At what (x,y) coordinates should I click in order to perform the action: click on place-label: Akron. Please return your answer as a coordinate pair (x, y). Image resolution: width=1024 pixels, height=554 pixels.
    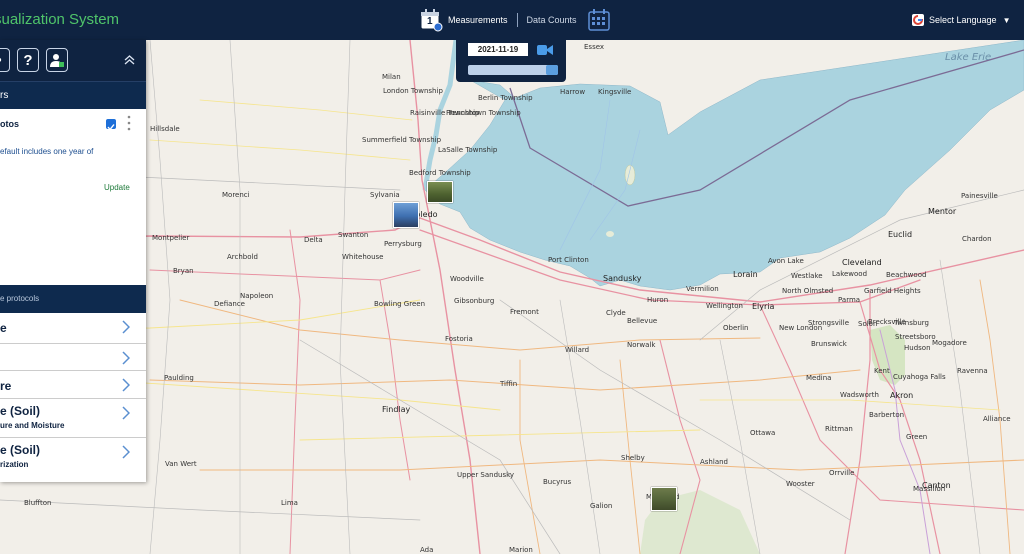
    Looking at the image, I should click on (902, 395).